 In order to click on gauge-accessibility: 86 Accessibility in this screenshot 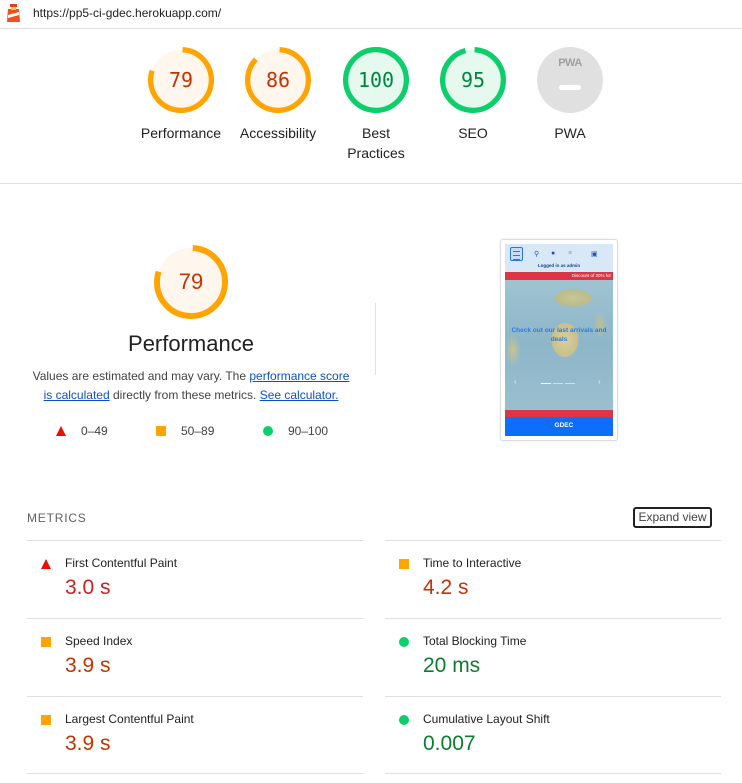, I will do `click(278, 94)`.